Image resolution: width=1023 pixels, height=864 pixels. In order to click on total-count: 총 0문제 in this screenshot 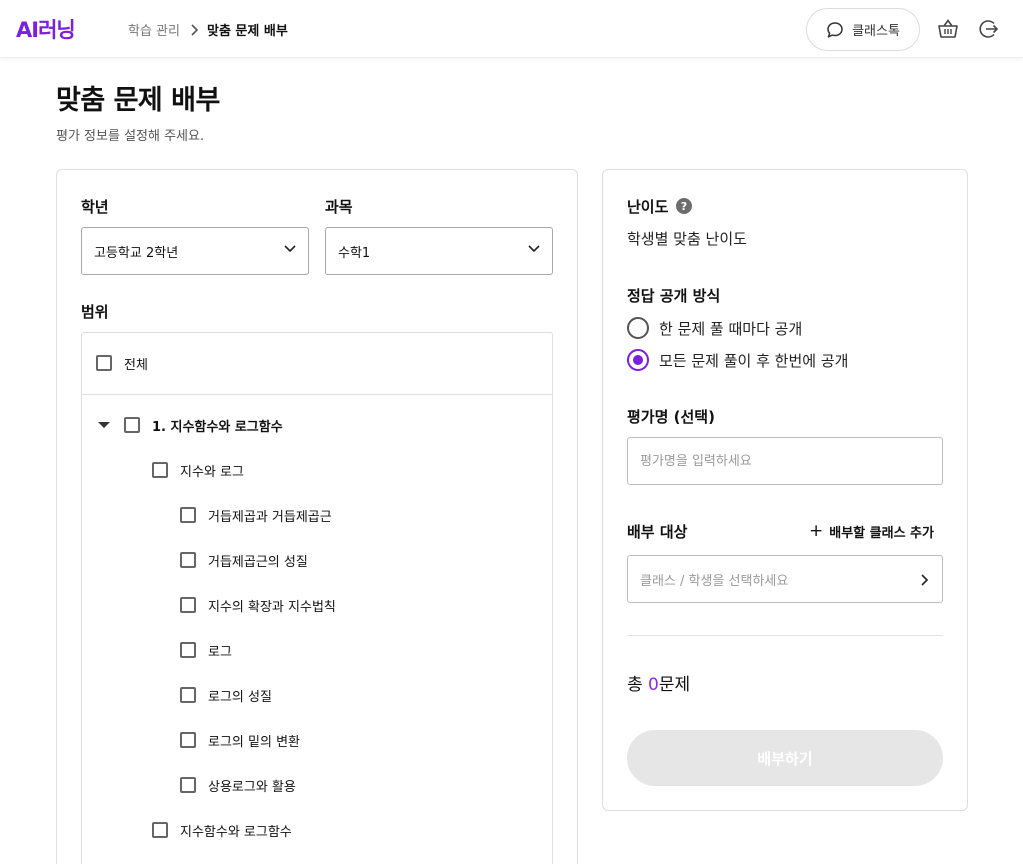, I will do `click(658, 682)`.